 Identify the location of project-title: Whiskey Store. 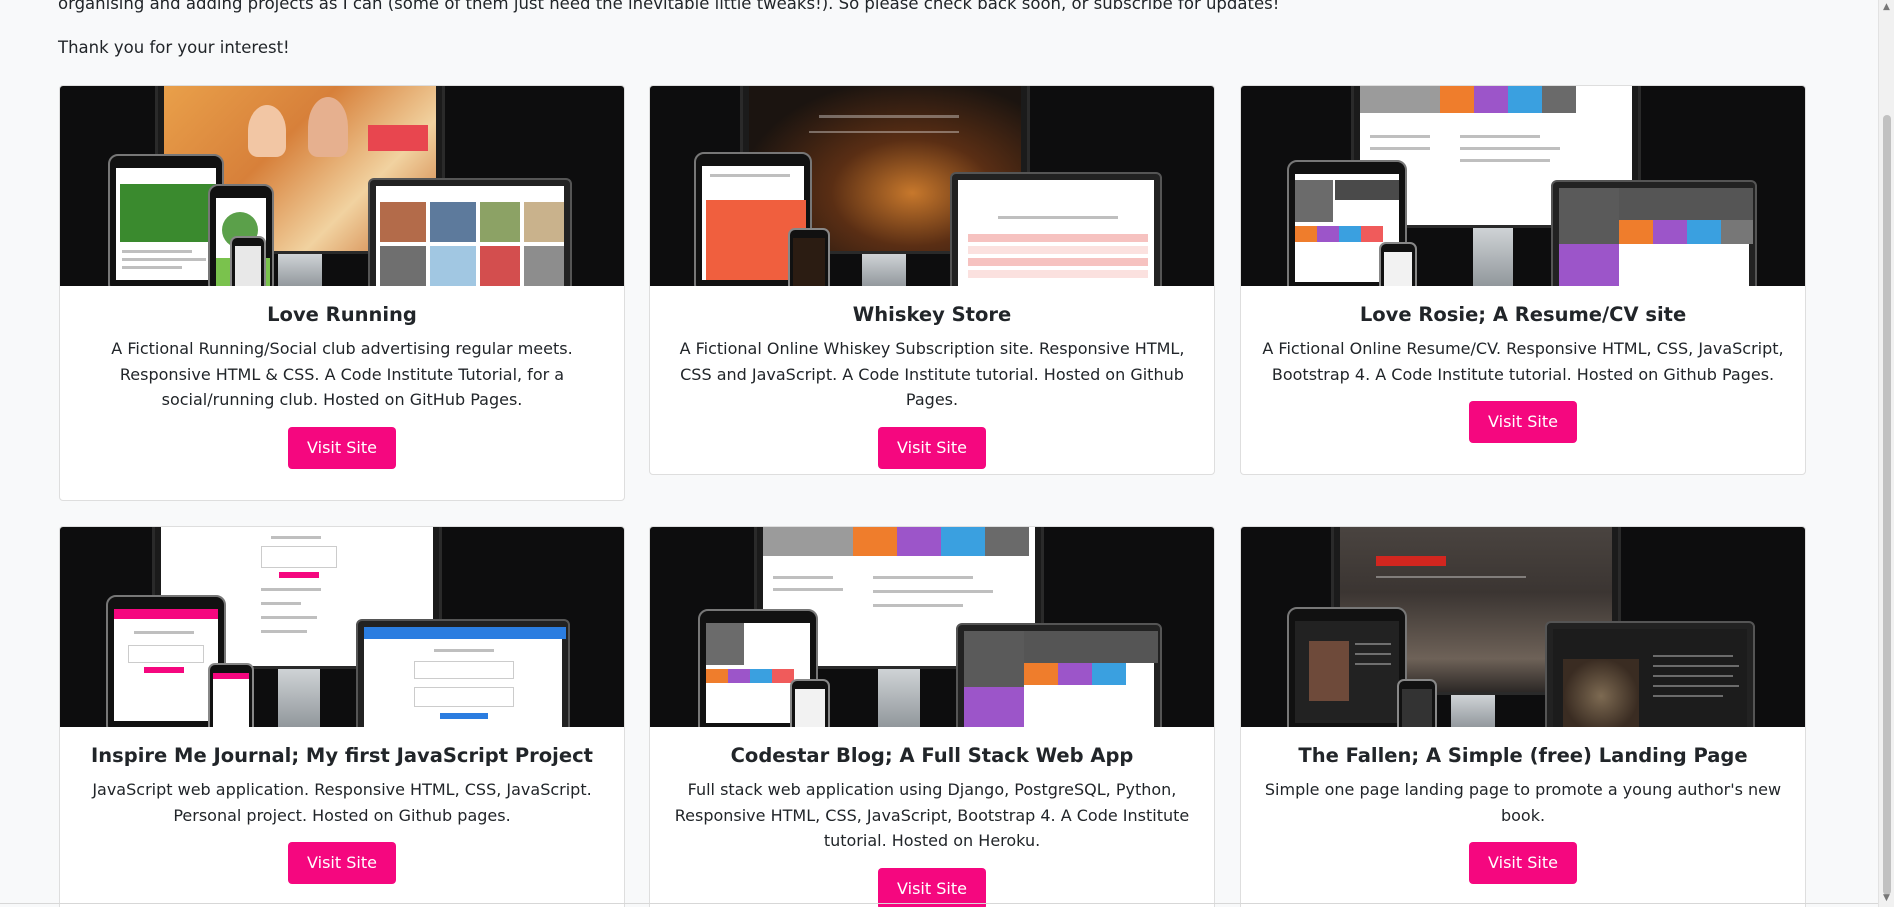
(932, 314).